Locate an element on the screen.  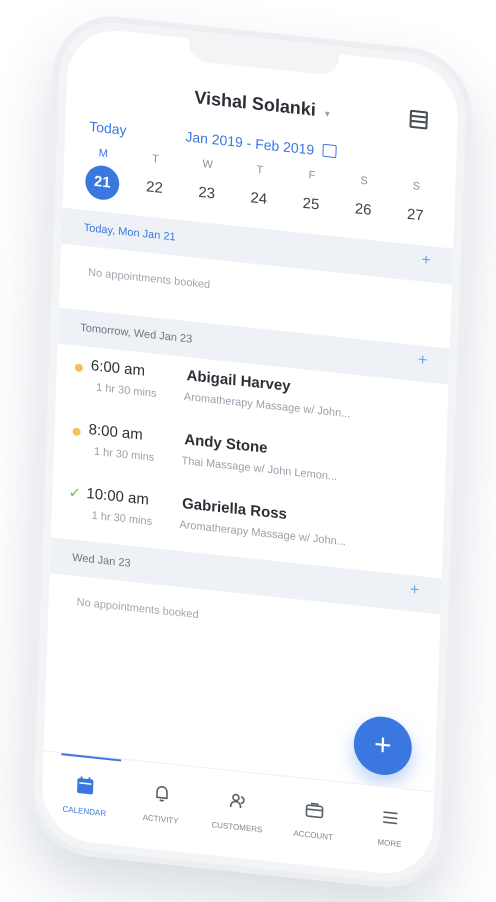
weekday-label: M is located at coordinates (103, 154).